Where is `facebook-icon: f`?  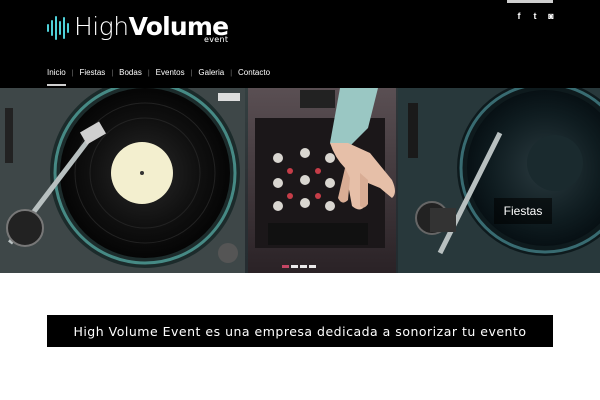 facebook-icon: f is located at coordinates (519, 16).